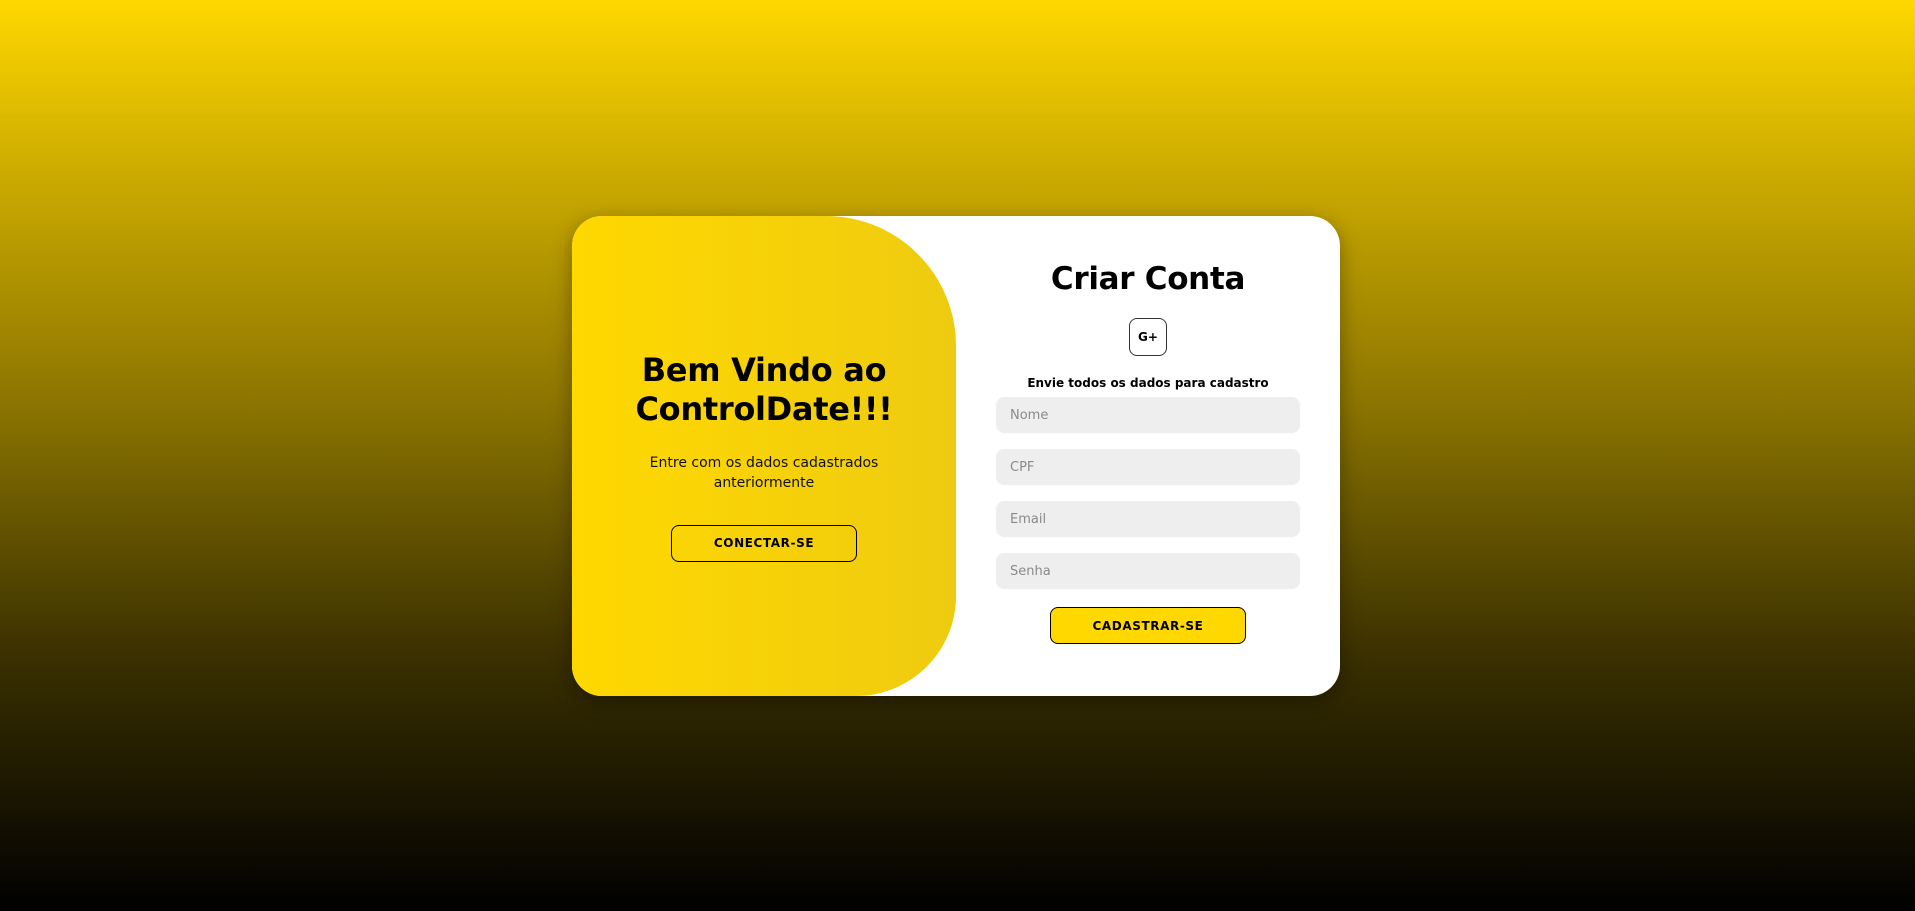  I want to click on signup-title: Criar Conta, so click(1148, 279).